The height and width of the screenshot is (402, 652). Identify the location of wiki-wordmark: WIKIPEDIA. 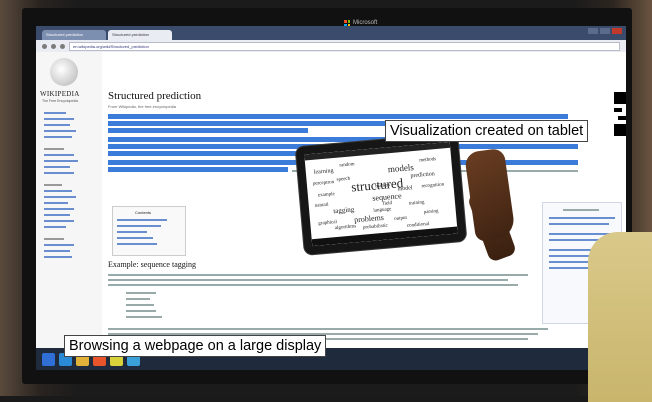
(60, 94).